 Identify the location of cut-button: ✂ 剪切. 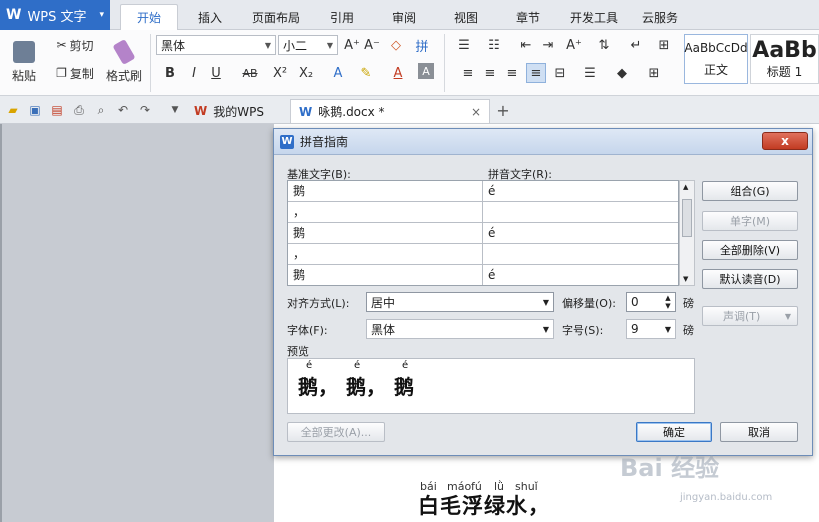
(75, 45).